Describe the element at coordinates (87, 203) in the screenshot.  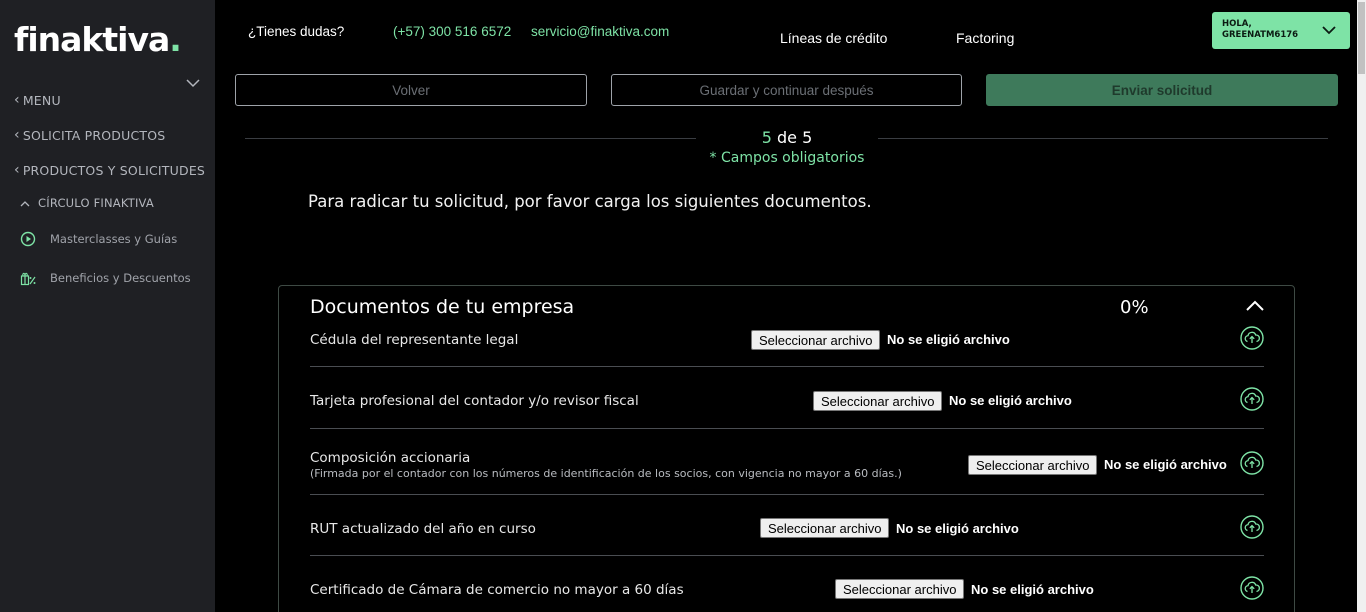
I see `sidebar-group-circulo: CÍRCULO FINAKTIVA` at that location.